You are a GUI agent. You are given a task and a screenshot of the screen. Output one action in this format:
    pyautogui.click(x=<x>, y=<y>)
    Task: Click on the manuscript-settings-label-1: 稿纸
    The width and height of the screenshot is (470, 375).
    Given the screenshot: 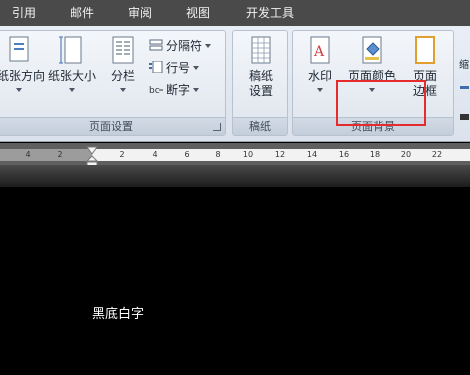 What is the action you would take?
    pyautogui.click(x=260, y=76)
    